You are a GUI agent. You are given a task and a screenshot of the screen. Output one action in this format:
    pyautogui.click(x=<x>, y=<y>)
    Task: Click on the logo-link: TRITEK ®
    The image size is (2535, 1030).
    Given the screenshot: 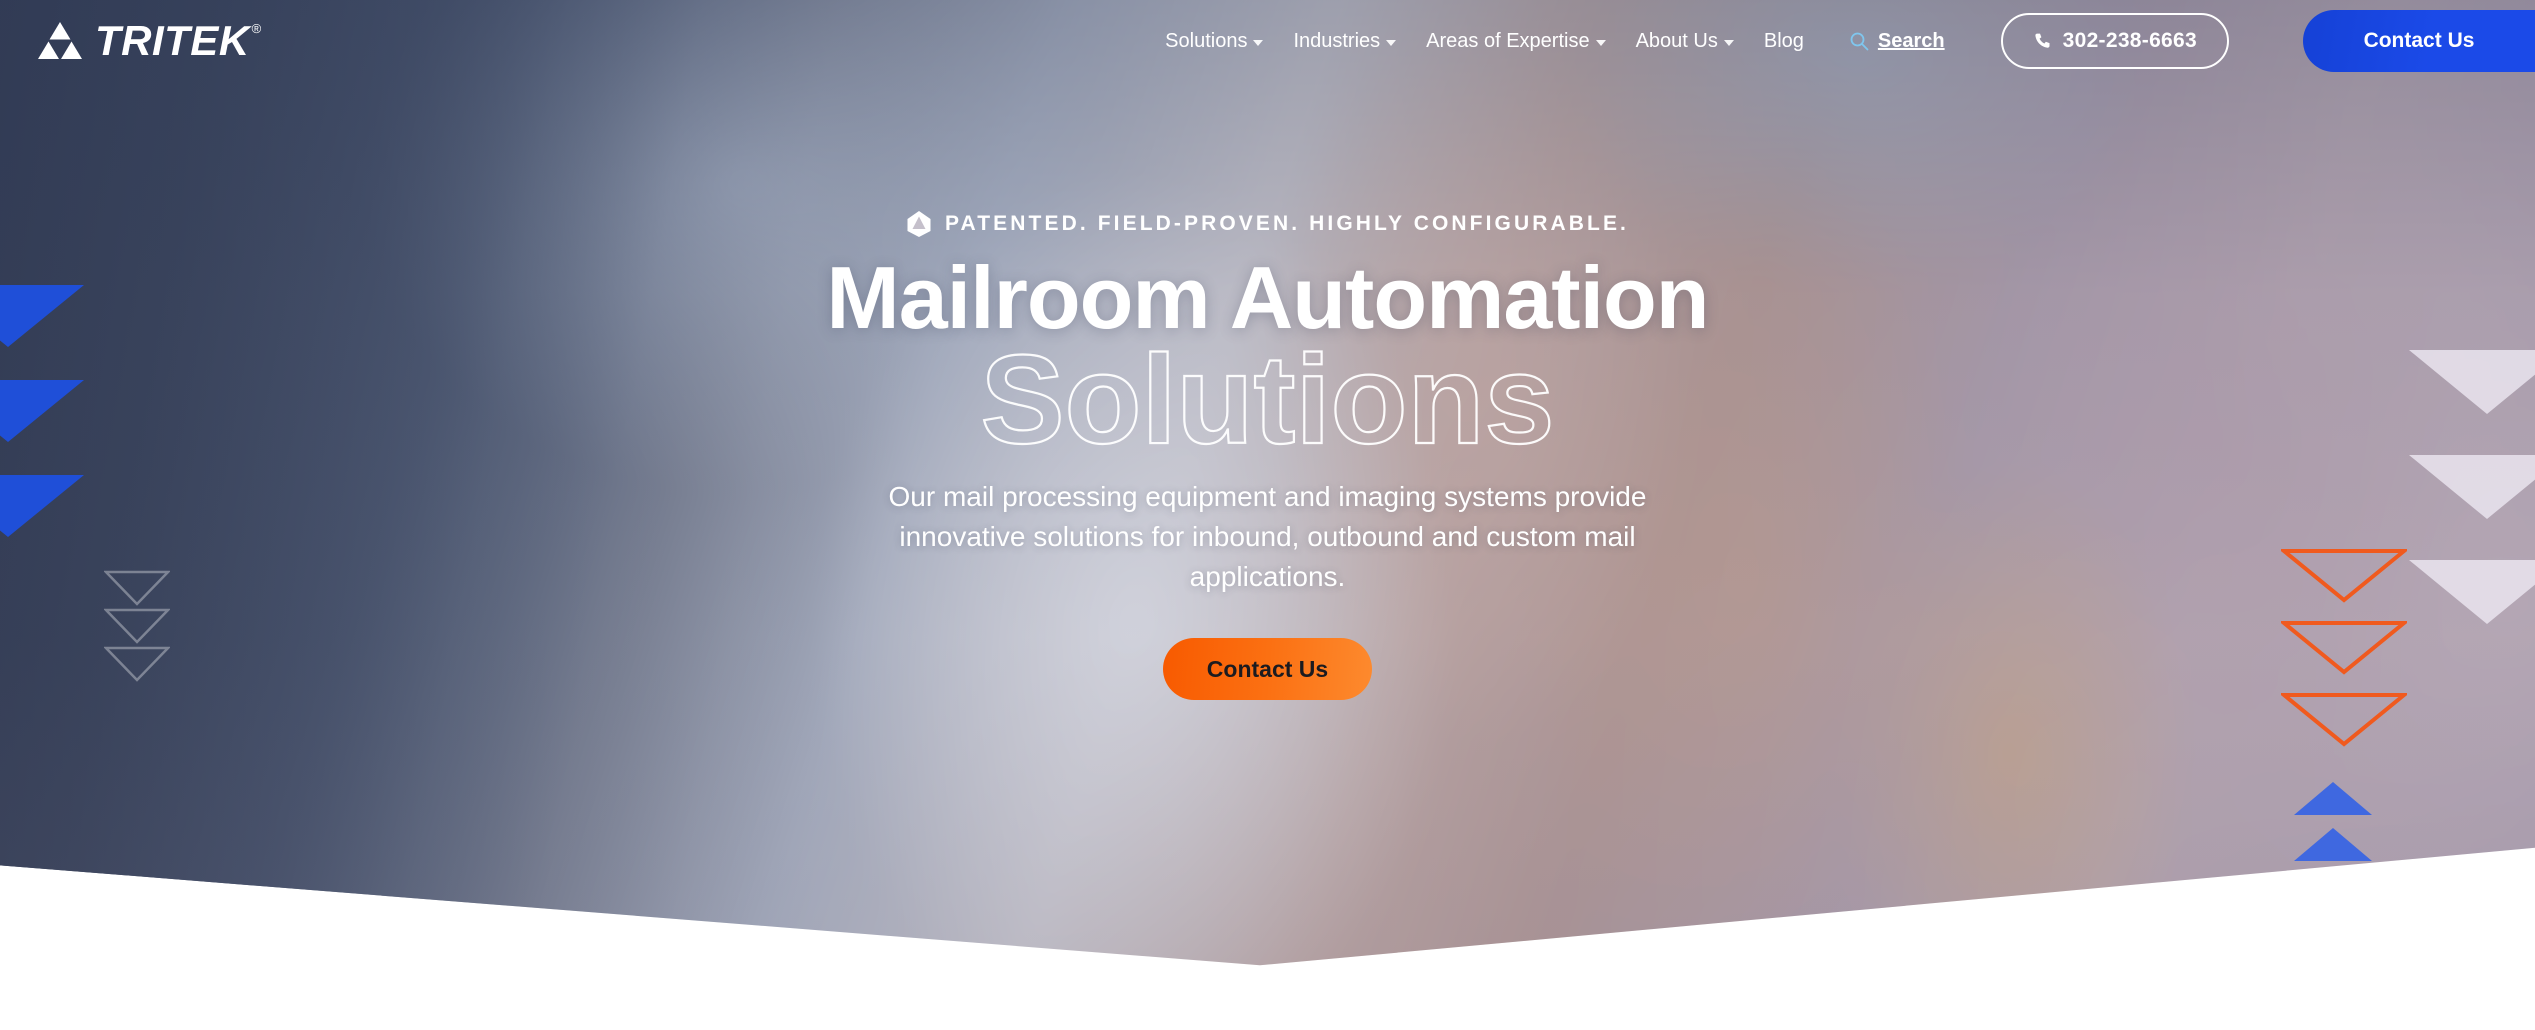 What is the action you would take?
    pyautogui.click(x=148, y=41)
    